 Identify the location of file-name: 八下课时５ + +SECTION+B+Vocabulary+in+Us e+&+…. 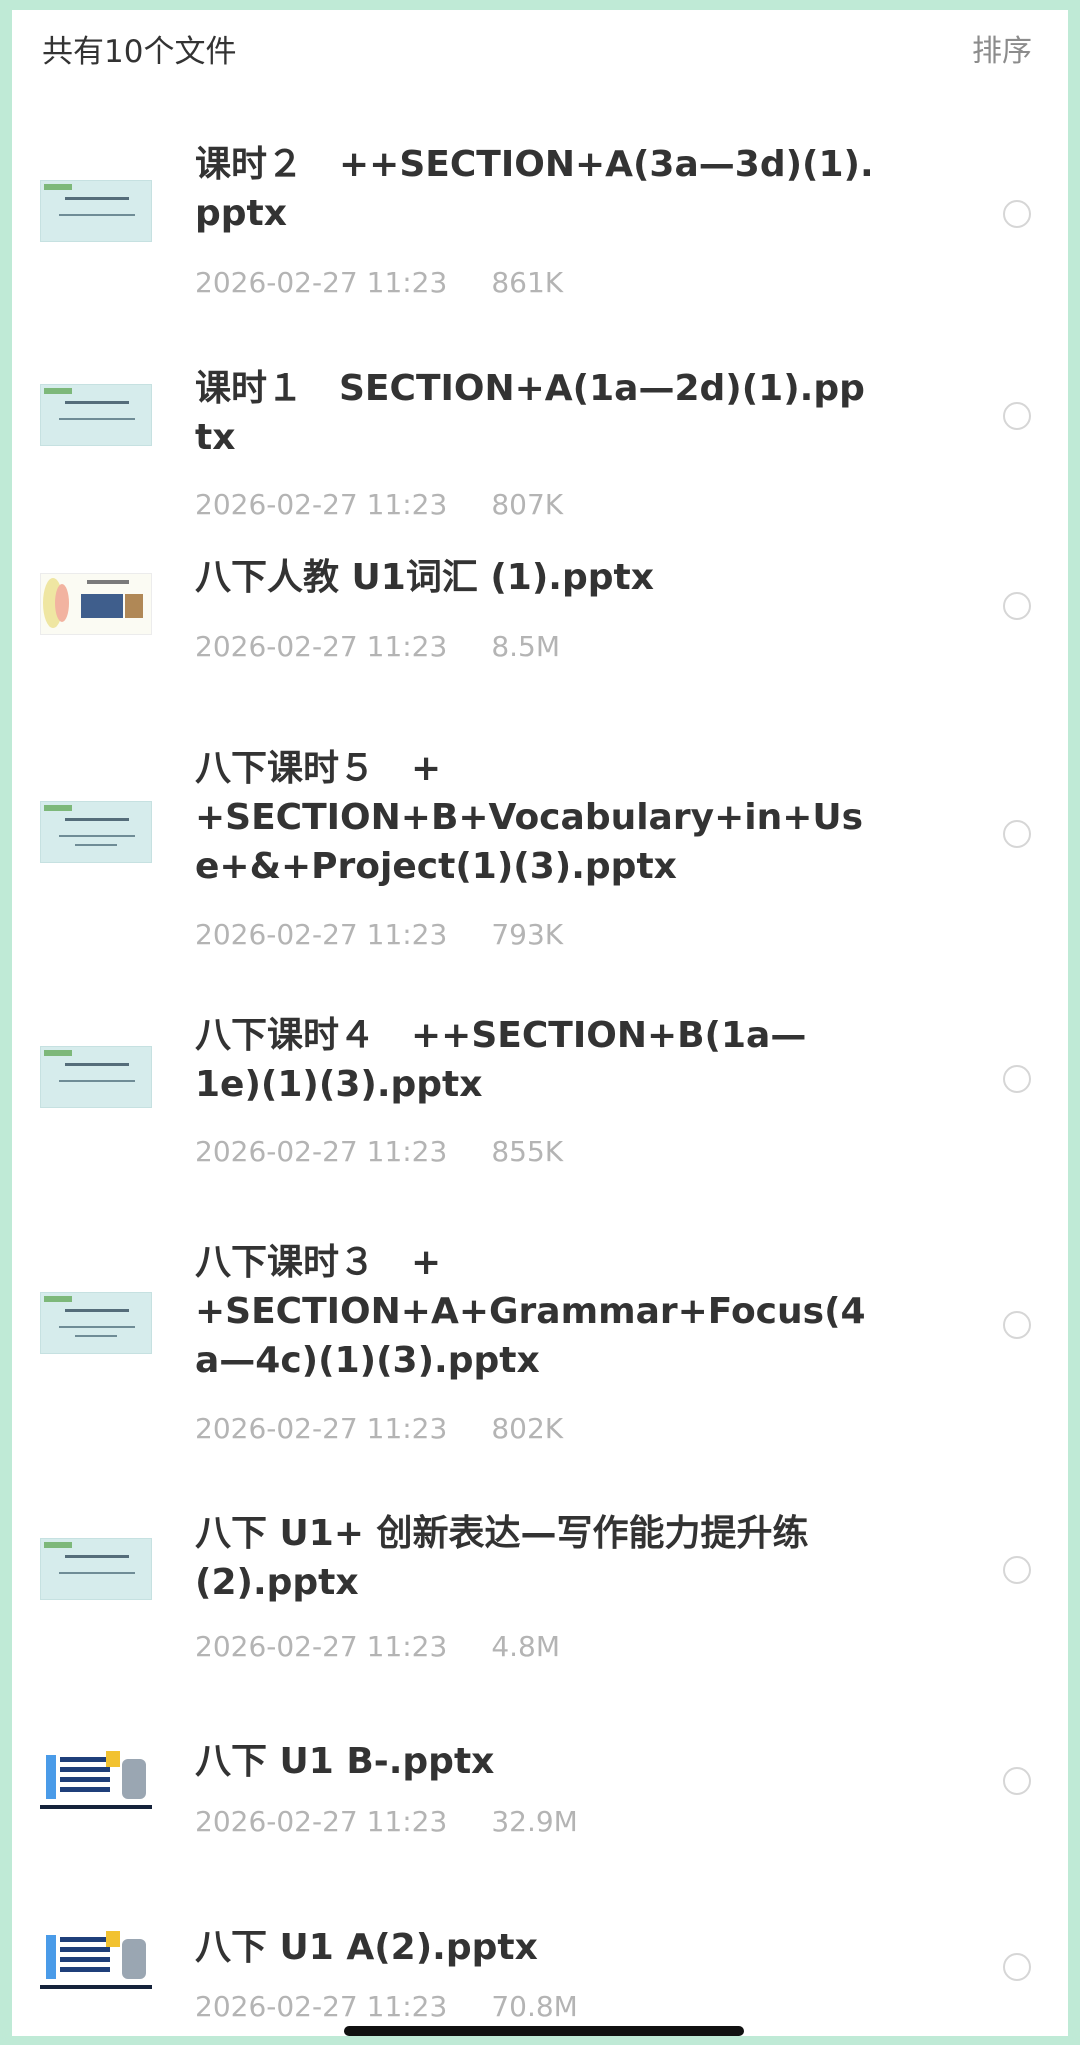
(529, 817).